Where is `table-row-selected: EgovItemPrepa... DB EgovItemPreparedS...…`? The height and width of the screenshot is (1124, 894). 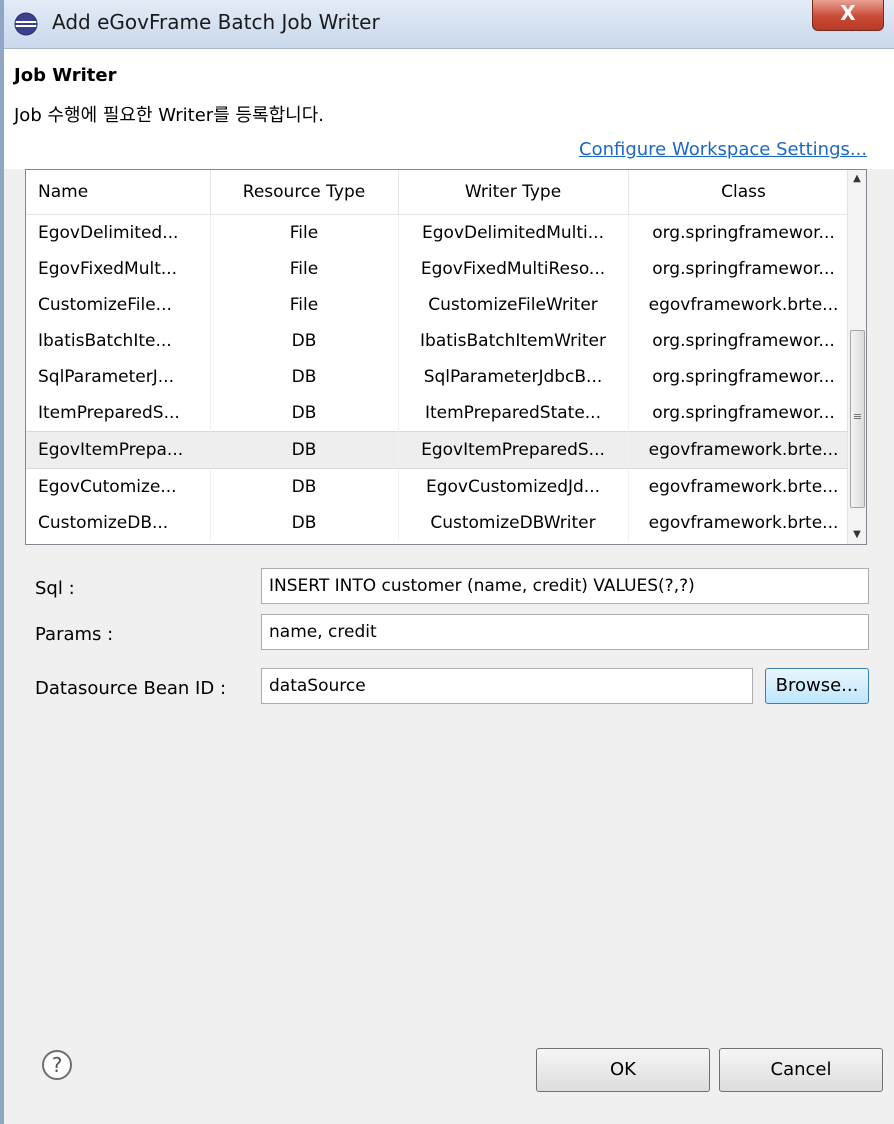 table-row-selected: EgovItemPrepa... DB EgovItemPreparedS...… is located at coordinates (443, 450).